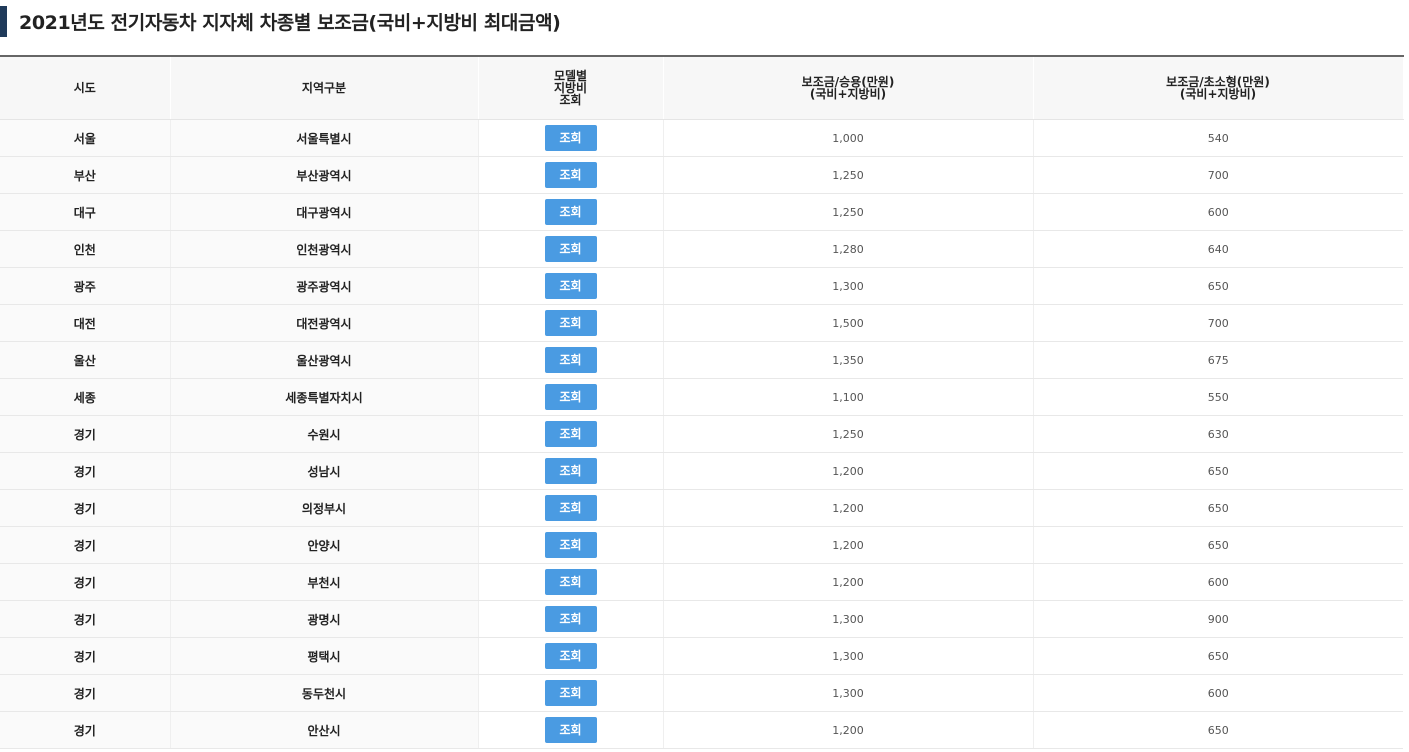 The width and height of the screenshot is (1409, 752). I want to click on cell-region: 울산광역시, so click(323, 360).